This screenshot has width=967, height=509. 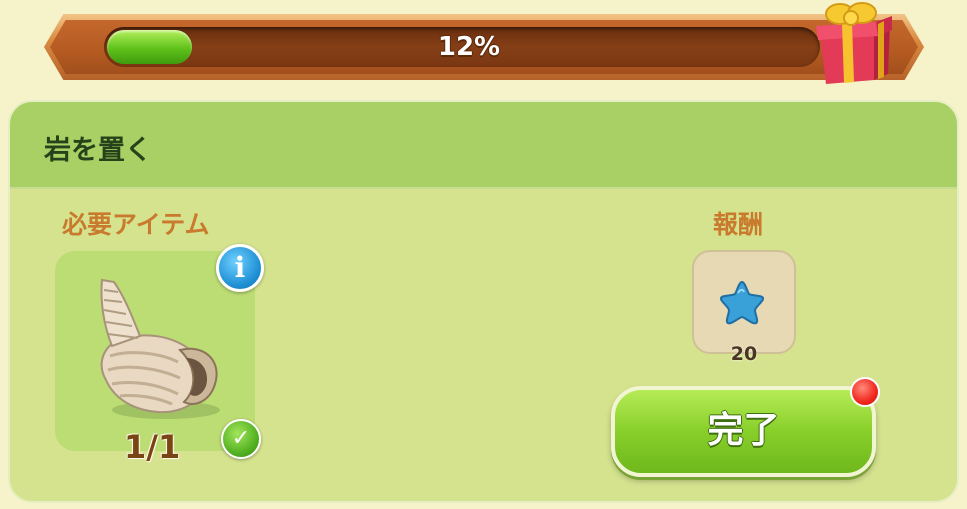 What do you see at coordinates (853, 43) in the screenshot?
I see `gift-box-icon` at bounding box center [853, 43].